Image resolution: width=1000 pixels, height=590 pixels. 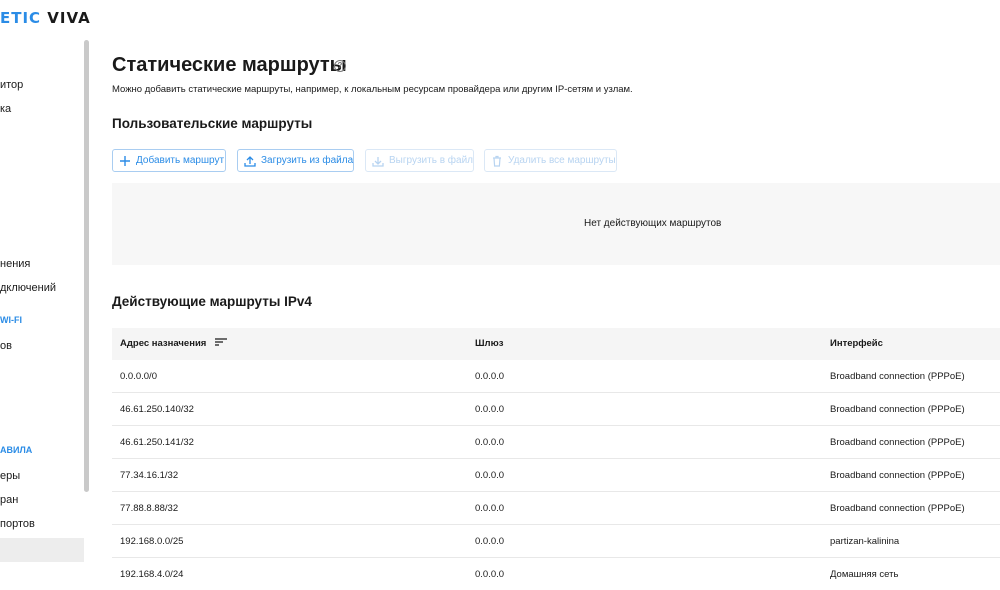 I want to click on ipv4-routes-title: Действующие маршруты IPv4, so click(x=212, y=301).